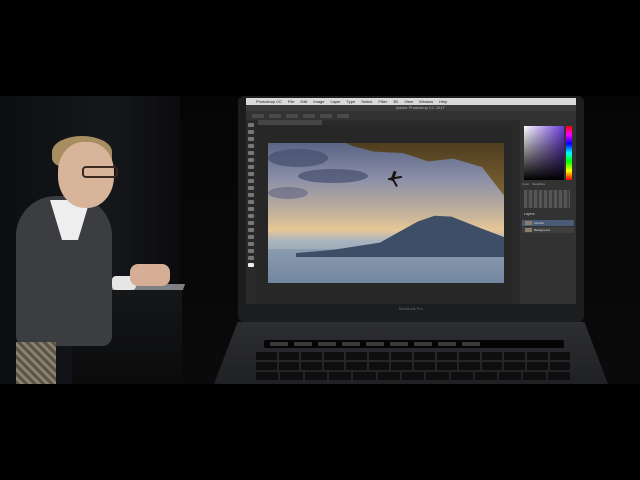 The image size is (640, 480). I want to click on healing-tool-icon, so click(251, 167).